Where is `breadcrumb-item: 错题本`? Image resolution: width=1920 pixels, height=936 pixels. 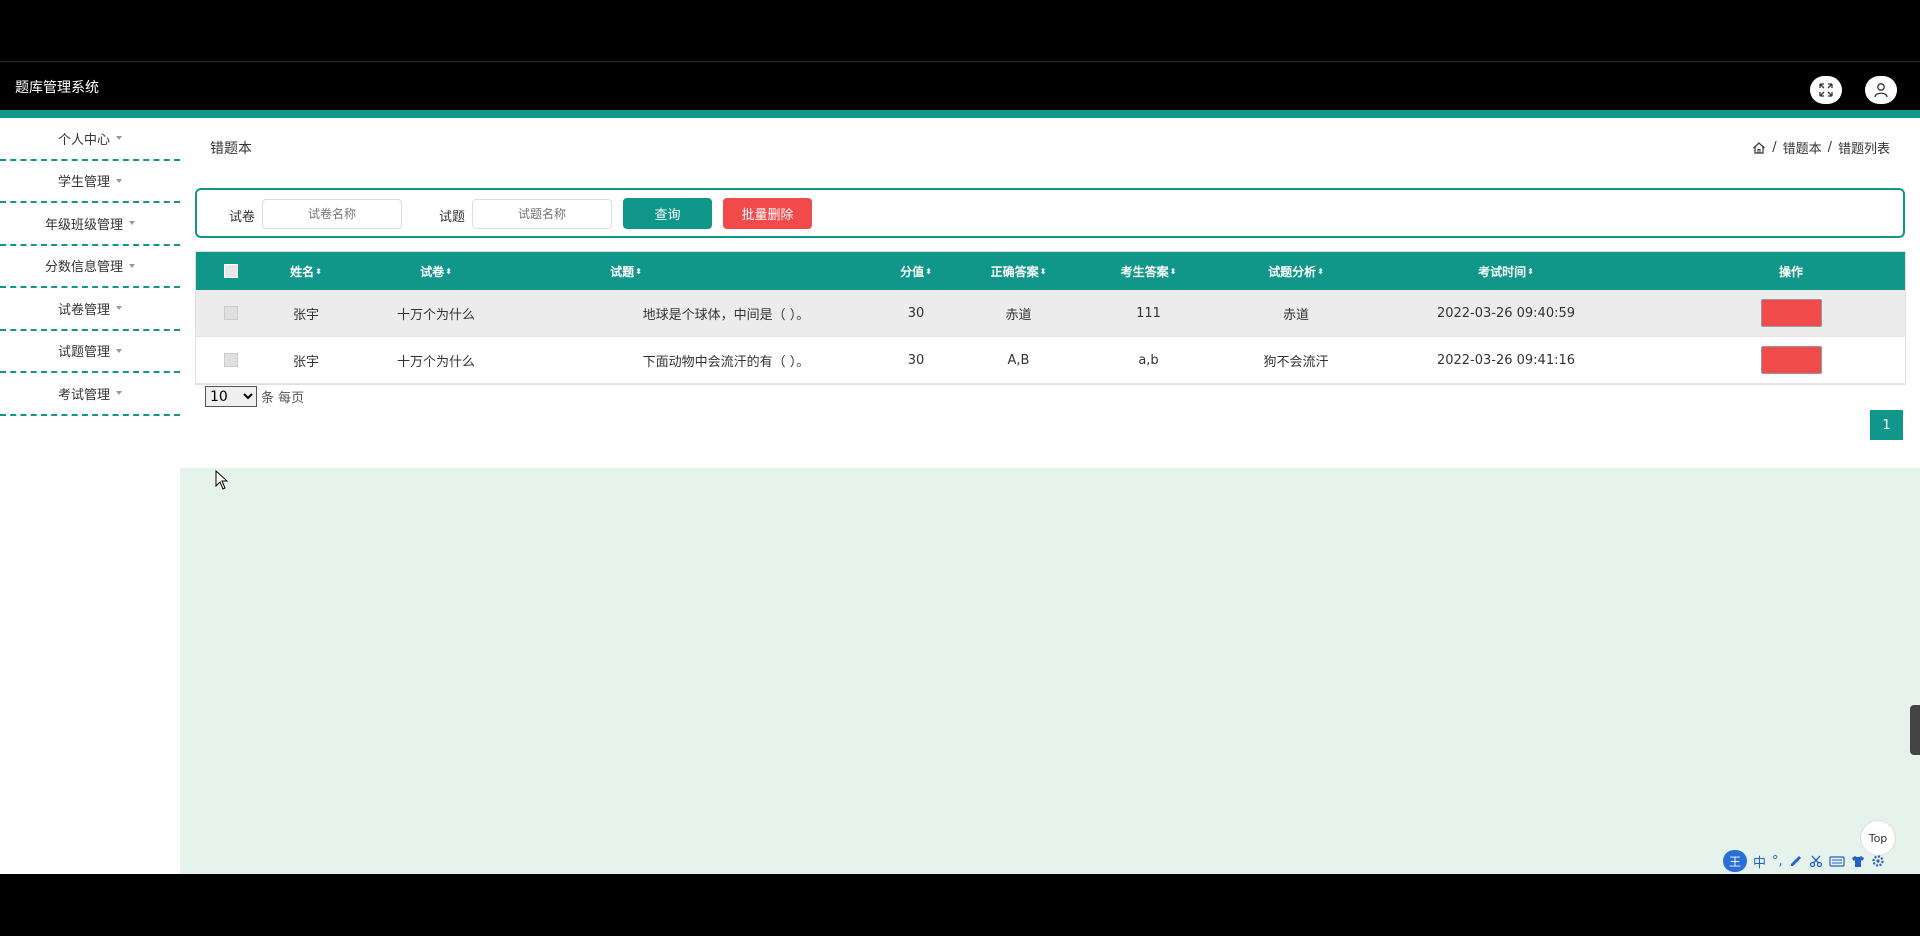 breadcrumb-item: 错题本 is located at coordinates (1802, 147).